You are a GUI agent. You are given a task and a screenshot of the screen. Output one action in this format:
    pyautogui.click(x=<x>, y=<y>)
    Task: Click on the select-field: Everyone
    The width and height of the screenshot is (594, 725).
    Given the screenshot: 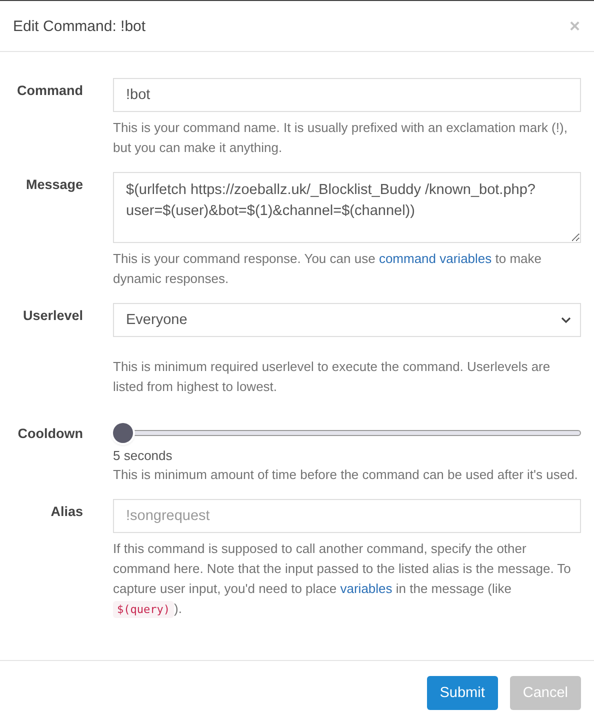 What is the action you would take?
    pyautogui.click(x=347, y=320)
    